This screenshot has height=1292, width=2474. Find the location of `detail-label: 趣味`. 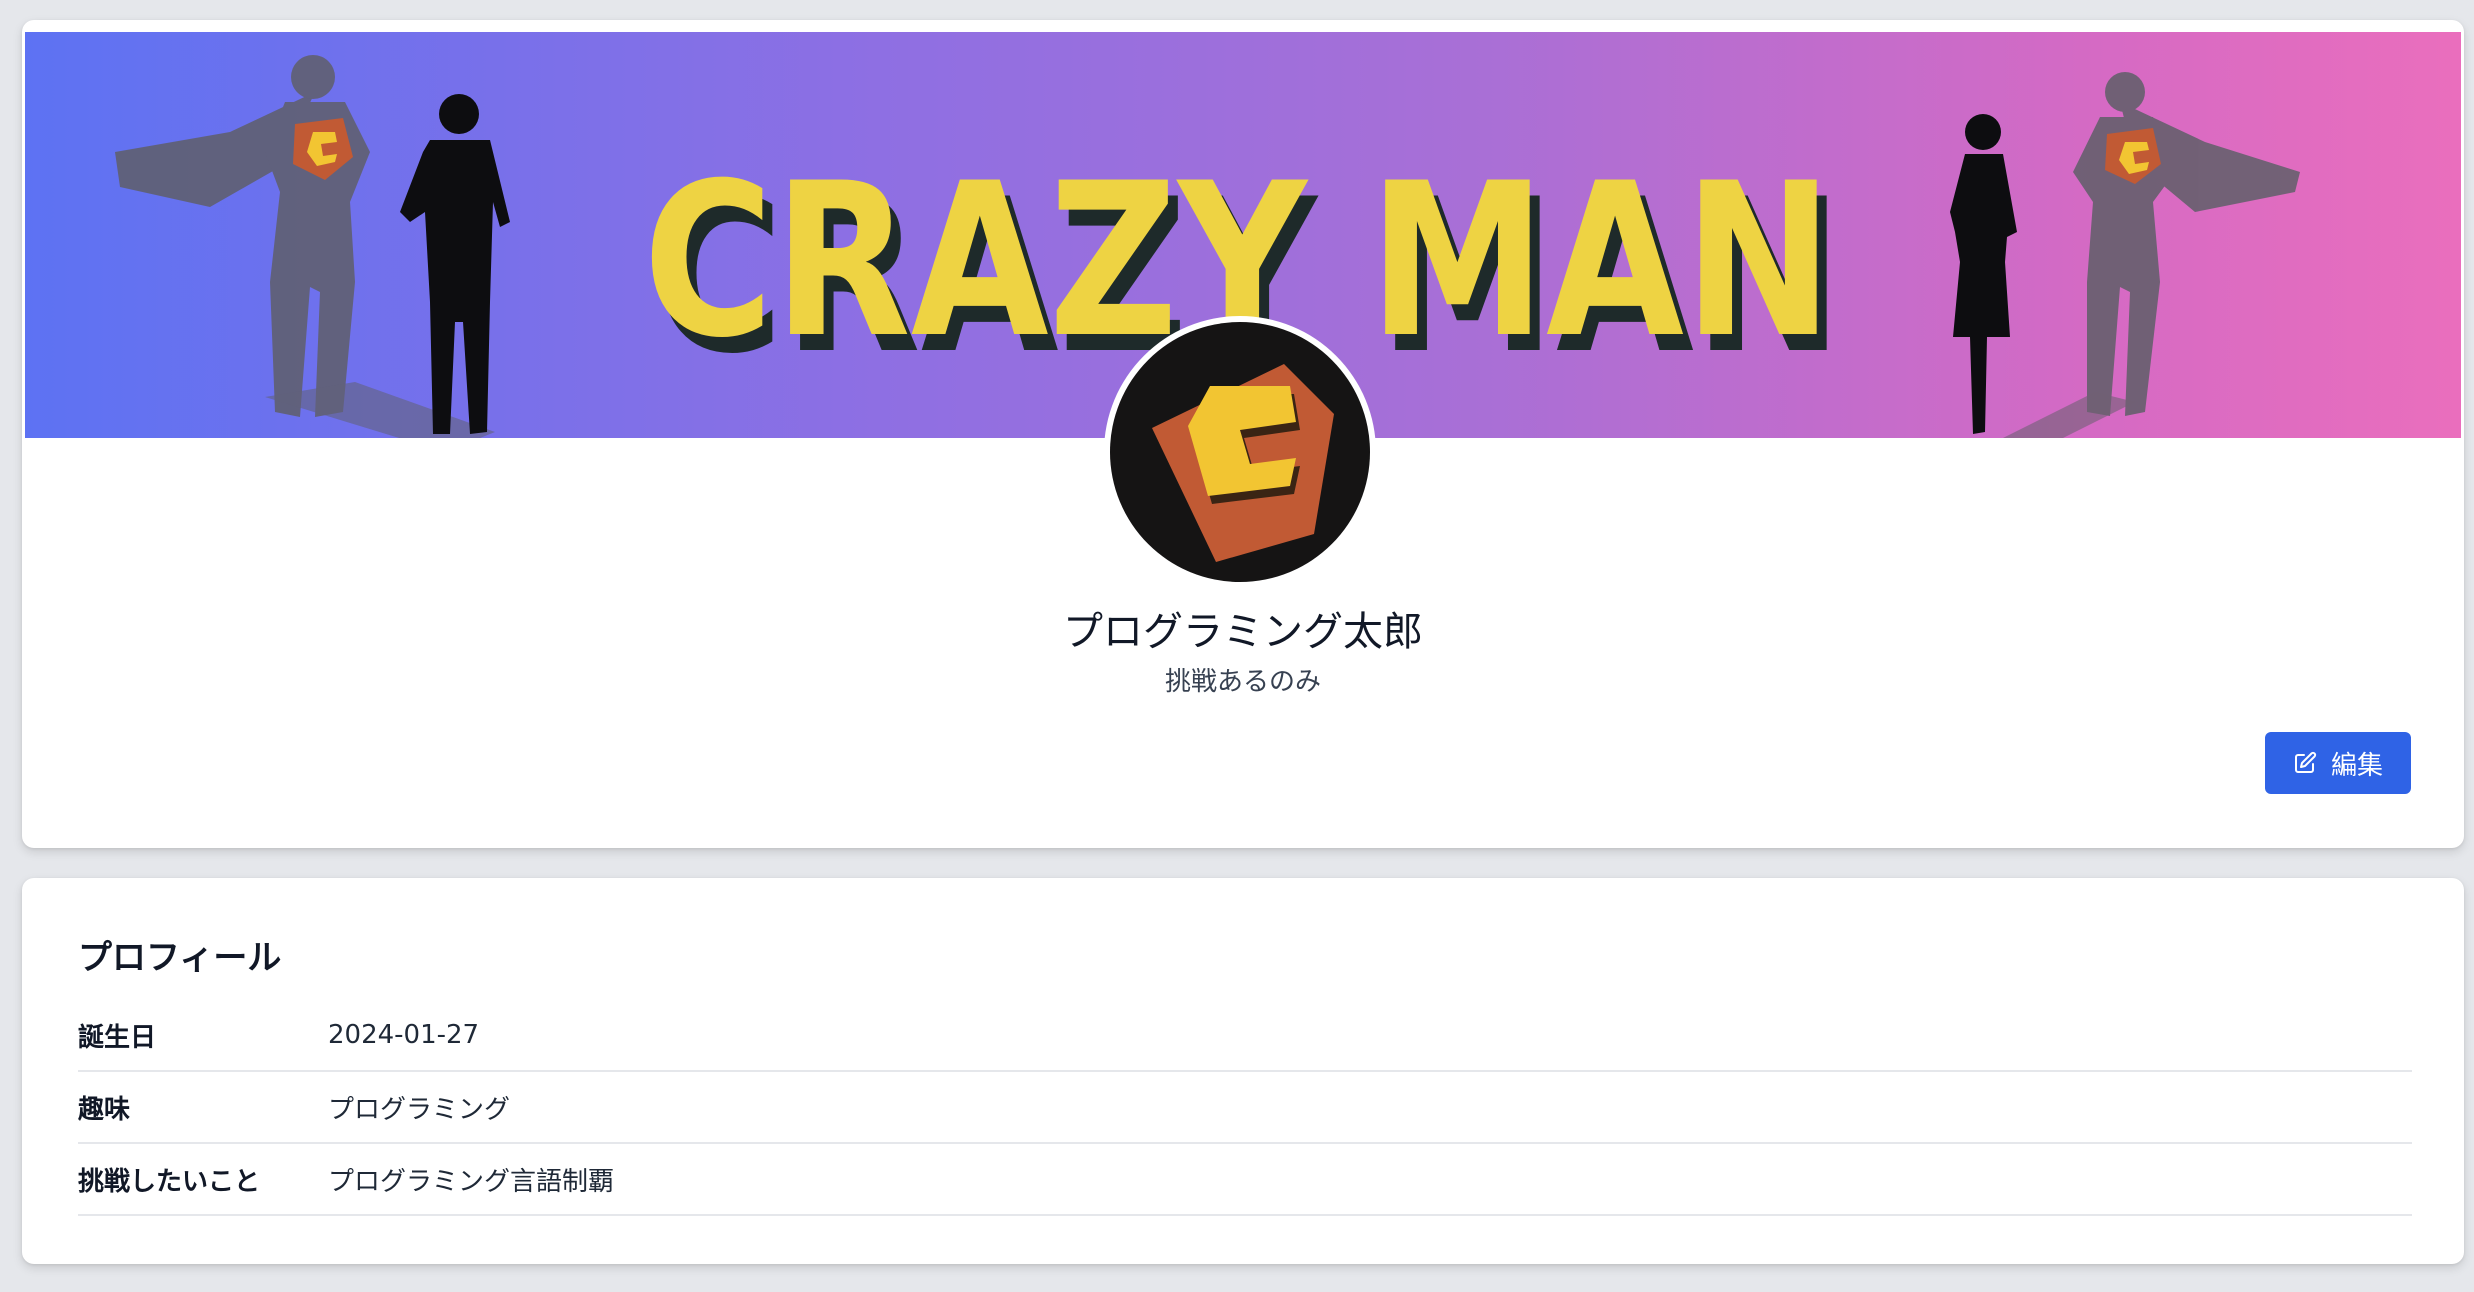

detail-label: 趣味 is located at coordinates (104, 1109).